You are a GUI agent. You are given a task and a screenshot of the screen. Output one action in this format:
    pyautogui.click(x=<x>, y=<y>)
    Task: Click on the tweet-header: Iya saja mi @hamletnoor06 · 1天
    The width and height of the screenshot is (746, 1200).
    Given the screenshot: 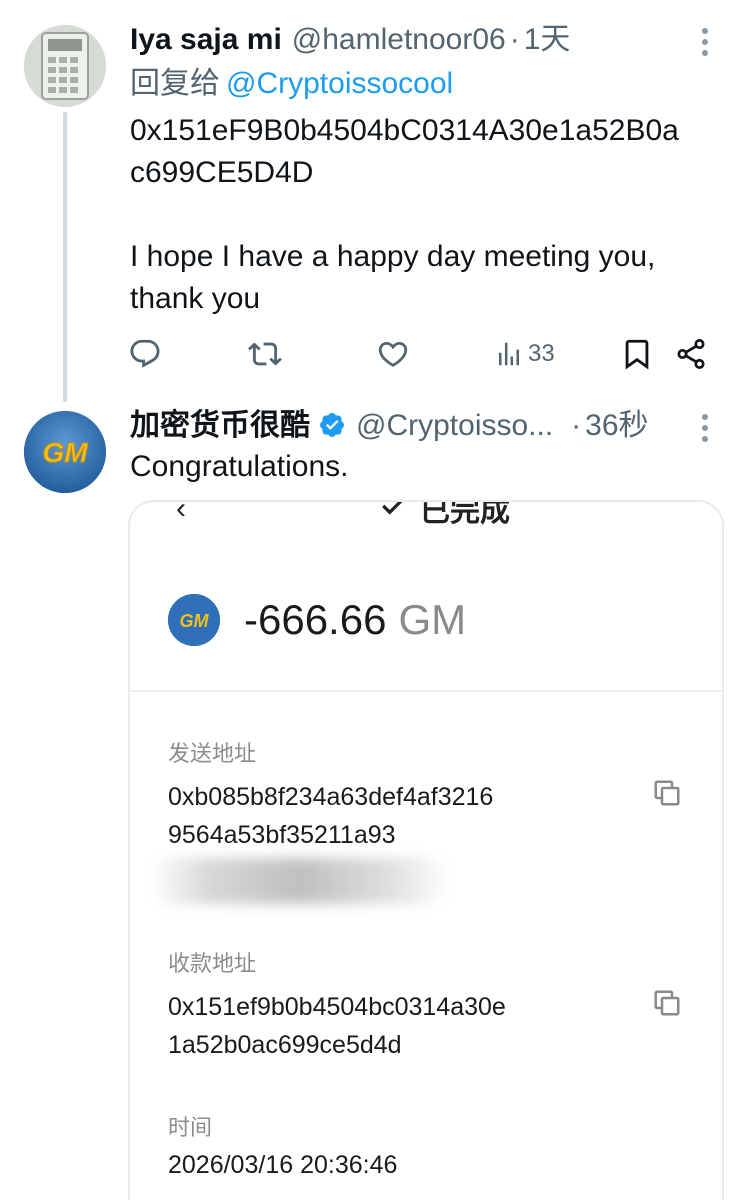 What is the action you would take?
    pyautogui.click(x=350, y=40)
    